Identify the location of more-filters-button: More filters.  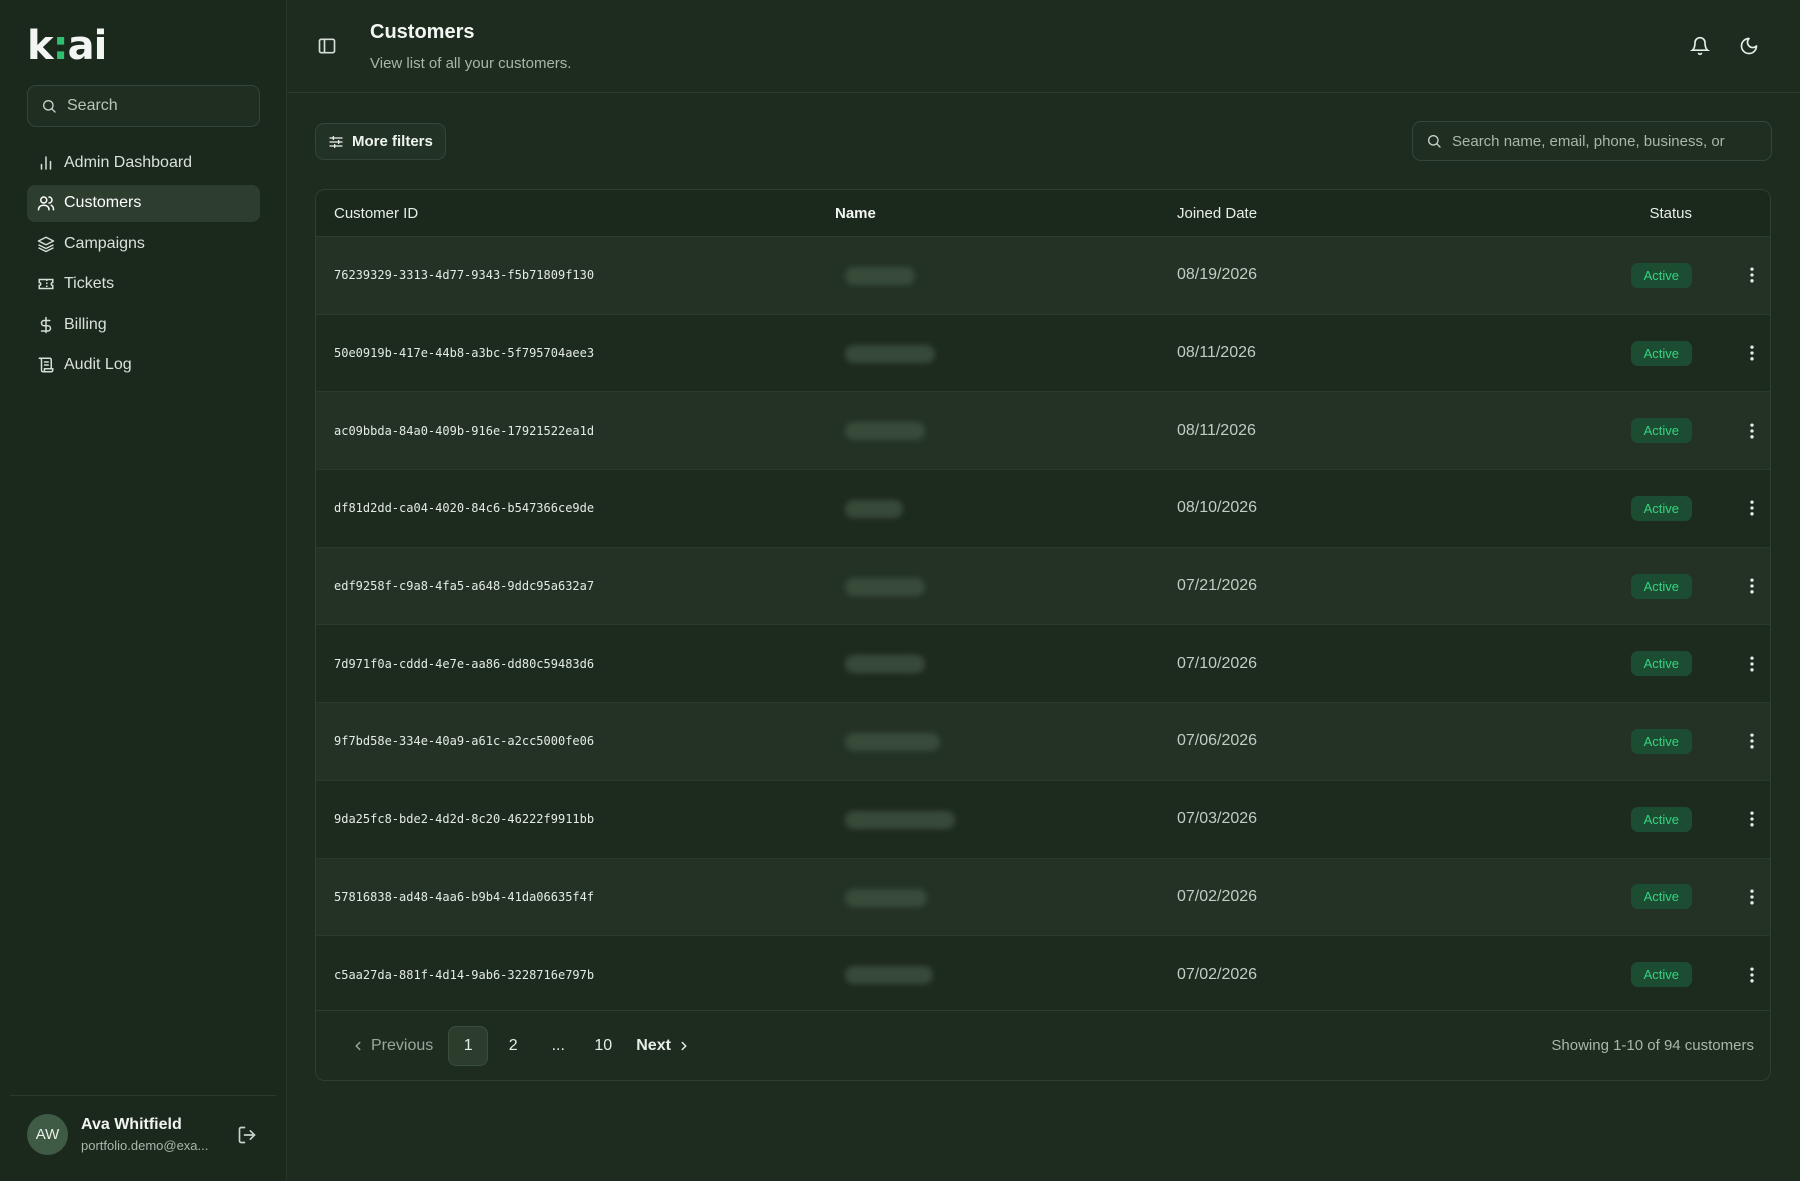
(380, 141).